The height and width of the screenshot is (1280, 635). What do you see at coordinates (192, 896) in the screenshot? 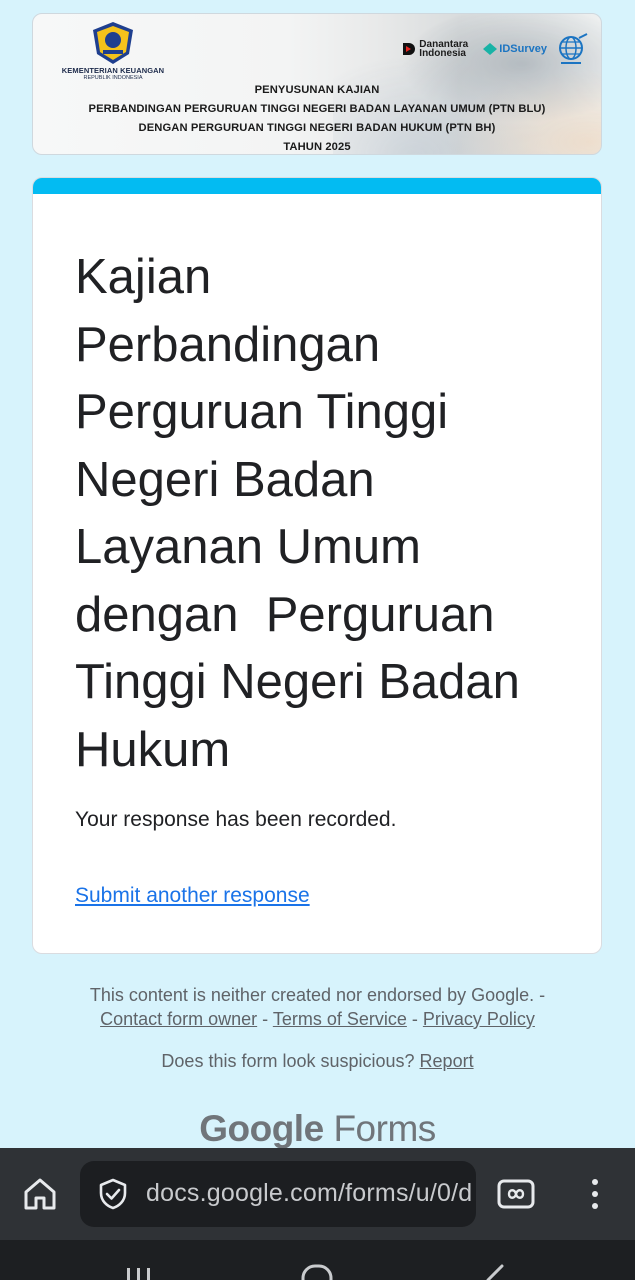
I see `submit-another-response-link: Submit another response` at bounding box center [192, 896].